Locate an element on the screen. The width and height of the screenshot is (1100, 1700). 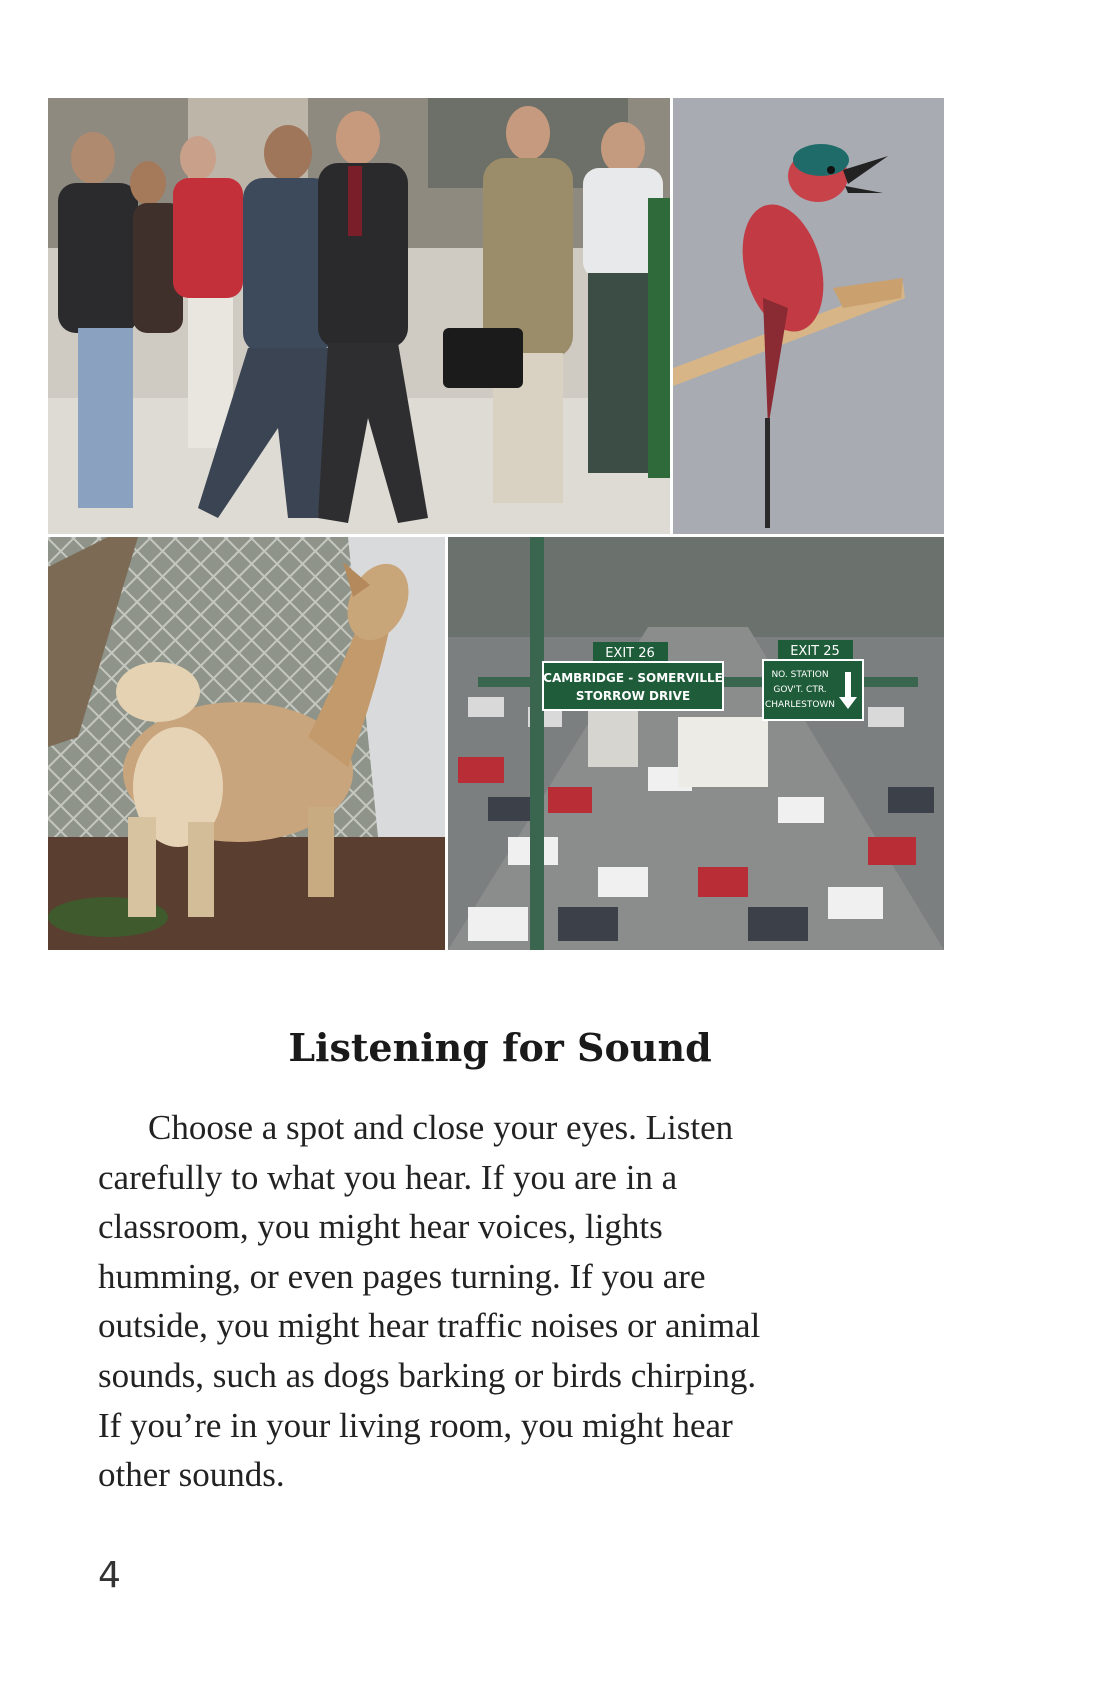
page-number: 4 is located at coordinates (109, 1575).